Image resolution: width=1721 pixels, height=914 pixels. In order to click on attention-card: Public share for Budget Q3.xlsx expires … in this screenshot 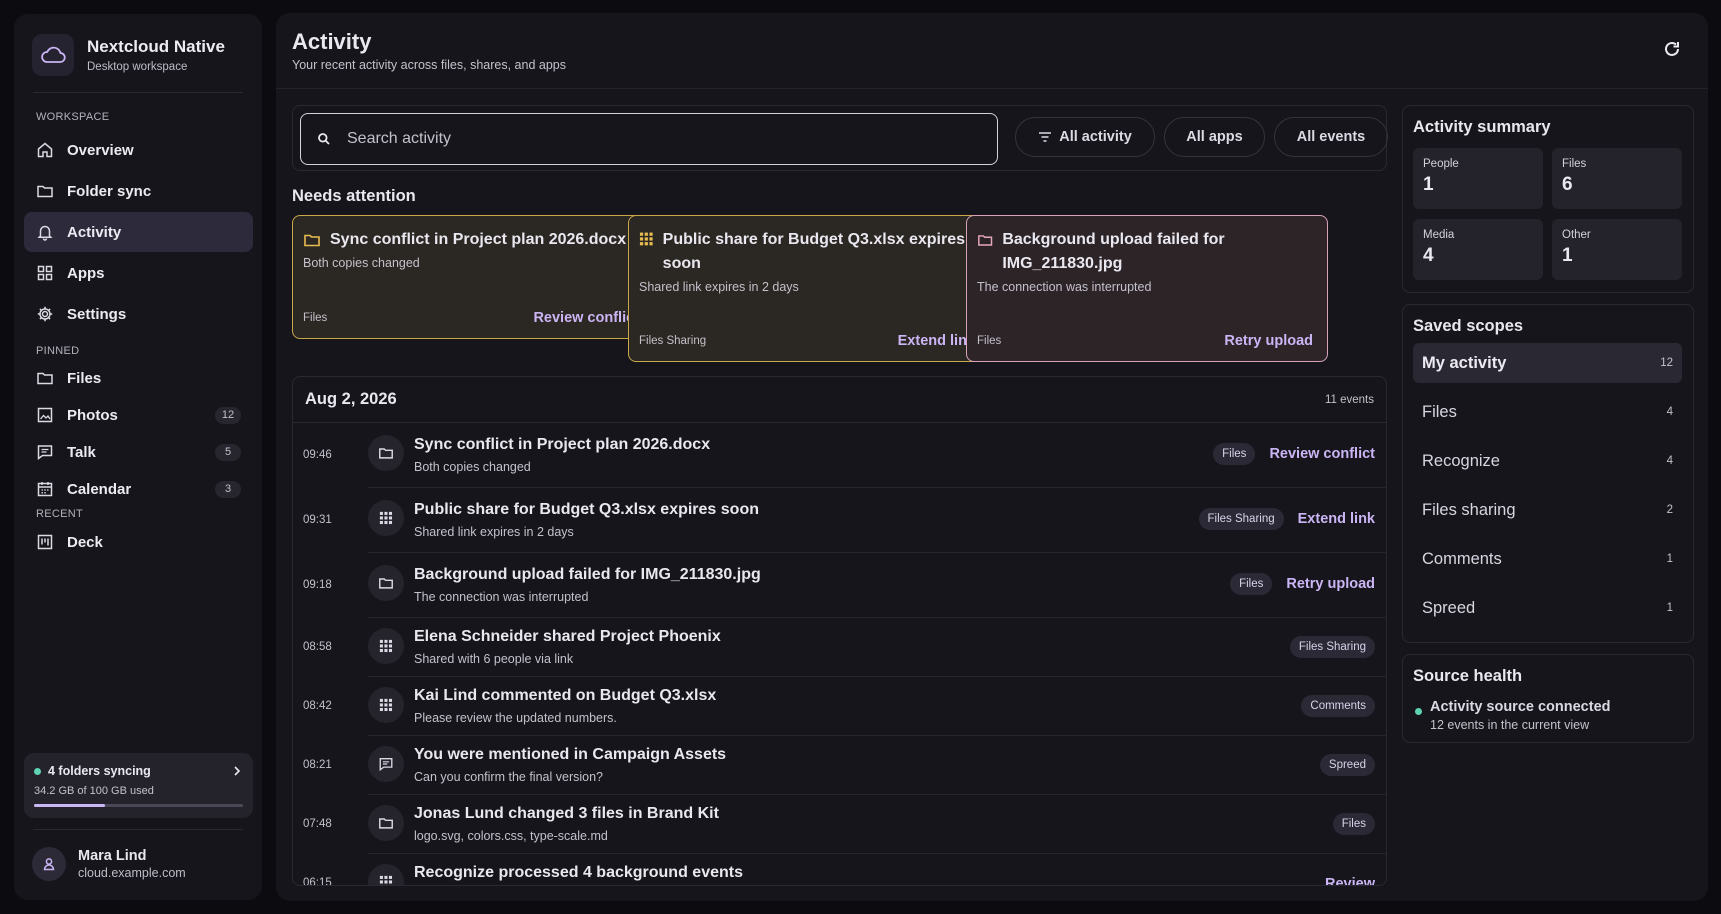, I will do `click(809, 288)`.